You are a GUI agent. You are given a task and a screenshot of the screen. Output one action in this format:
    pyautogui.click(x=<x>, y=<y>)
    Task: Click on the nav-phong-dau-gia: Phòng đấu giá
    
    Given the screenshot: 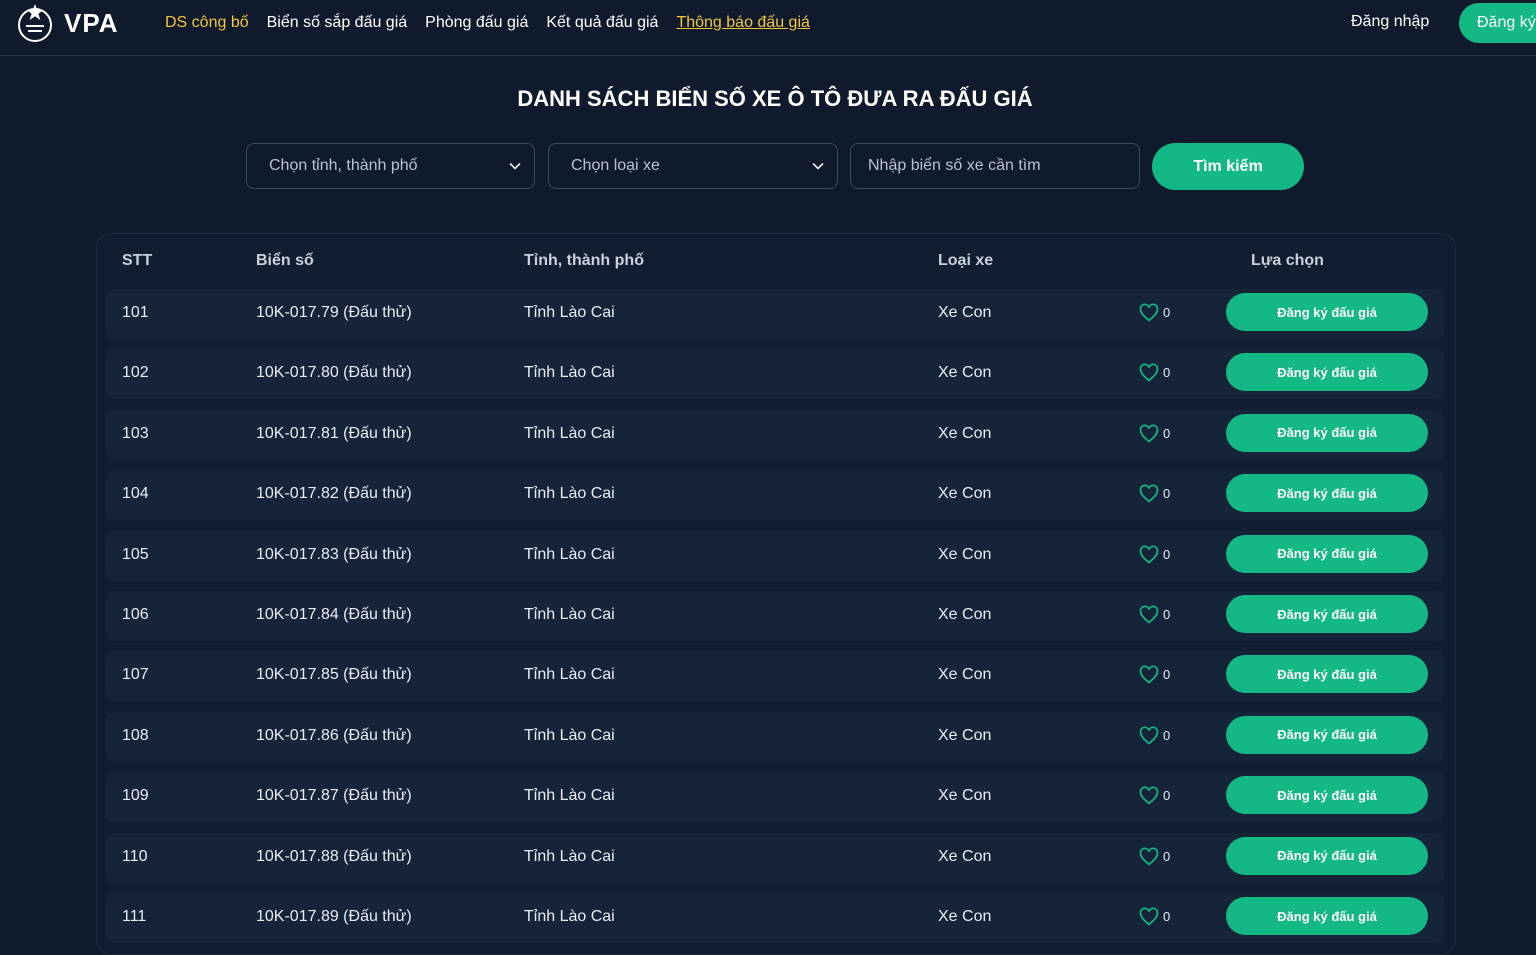 What is the action you would take?
    pyautogui.click(x=476, y=23)
    